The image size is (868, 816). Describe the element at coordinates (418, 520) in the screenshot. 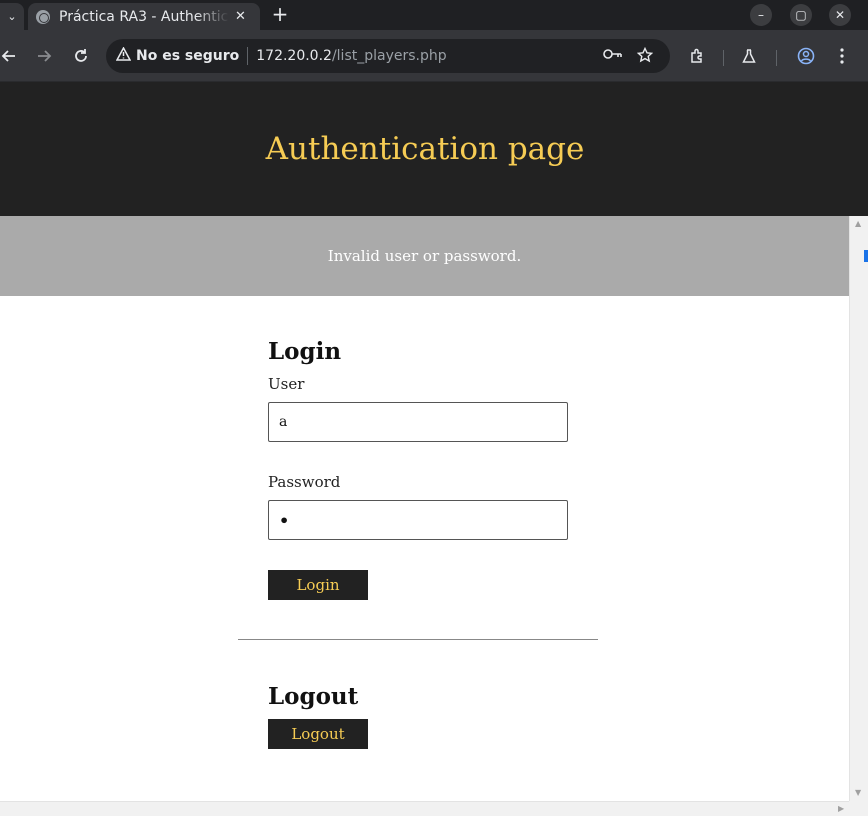

I see `password-input: •` at that location.